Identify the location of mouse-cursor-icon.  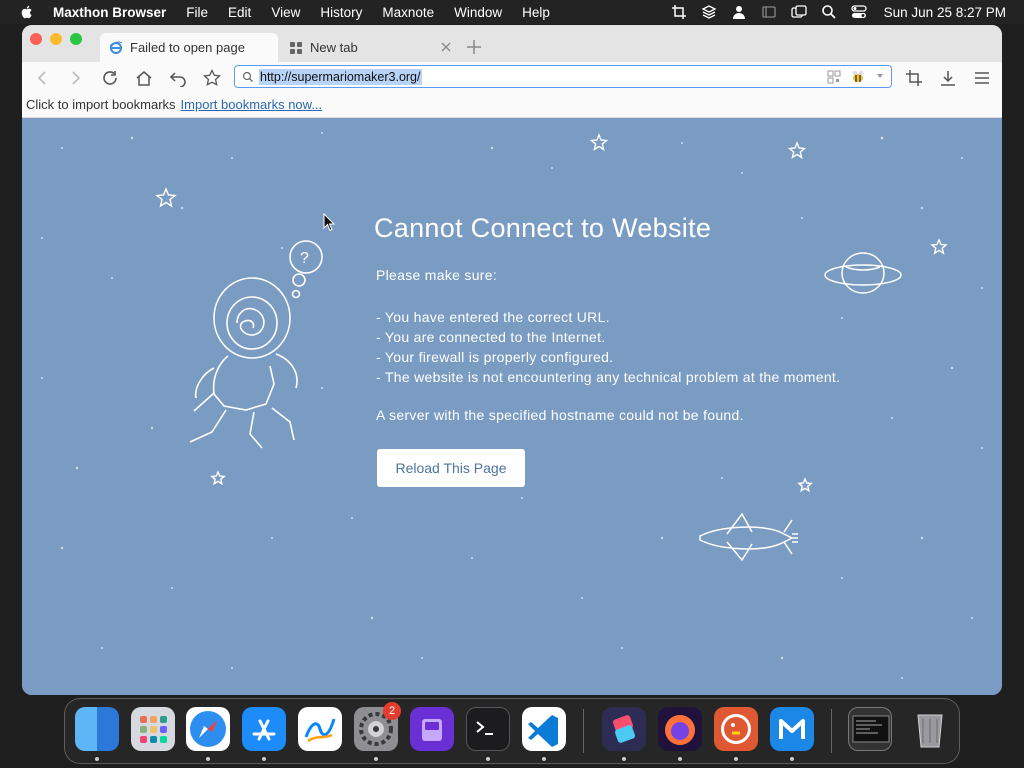
(329, 222).